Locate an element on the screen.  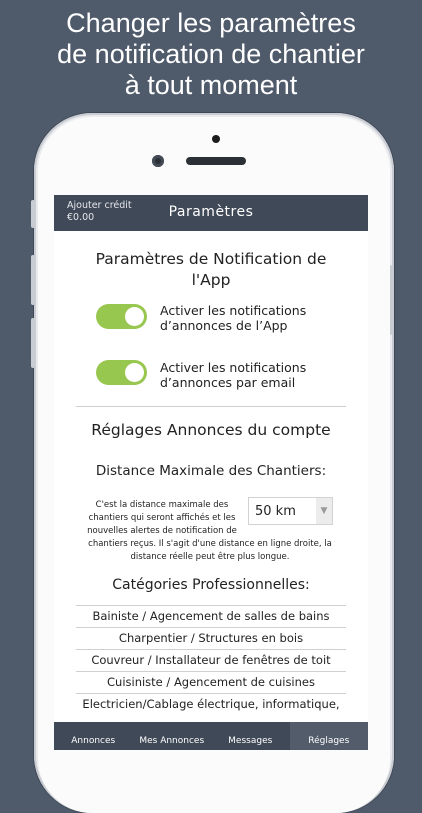
chevron-down-icon: ▼ is located at coordinates (324, 511).